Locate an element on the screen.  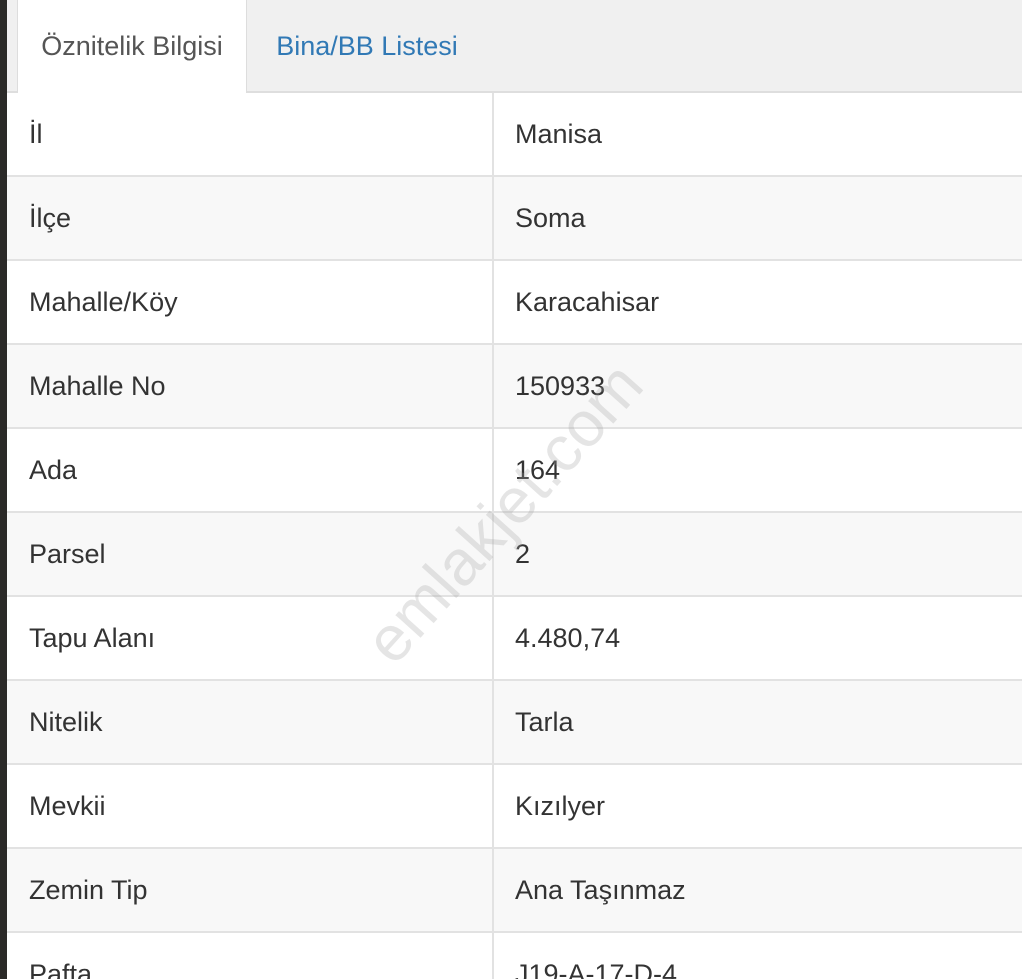
table-row: Nitelik Tarla is located at coordinates (514, 723).